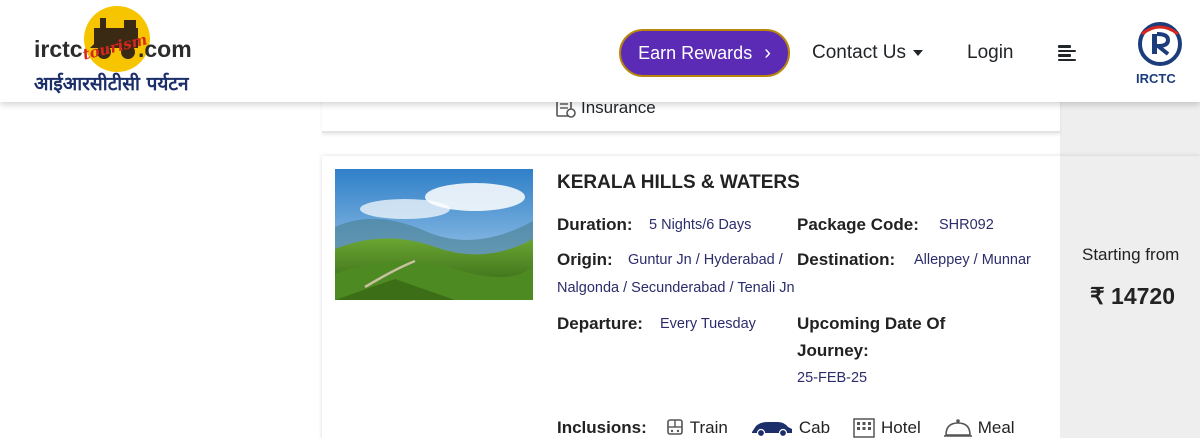 The image size is (1200, 438). I want to click on chevron-right-icon: ›, so click(767, 53).